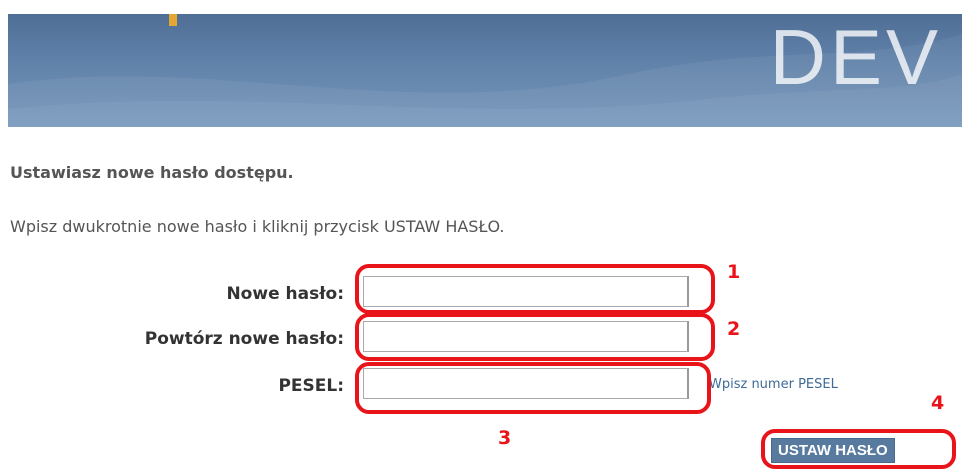 The width and height of the screenshot is (970, 471). I want to click on page-heading: Ustawiasz nowe hasło dostępu., so click(152, 172).